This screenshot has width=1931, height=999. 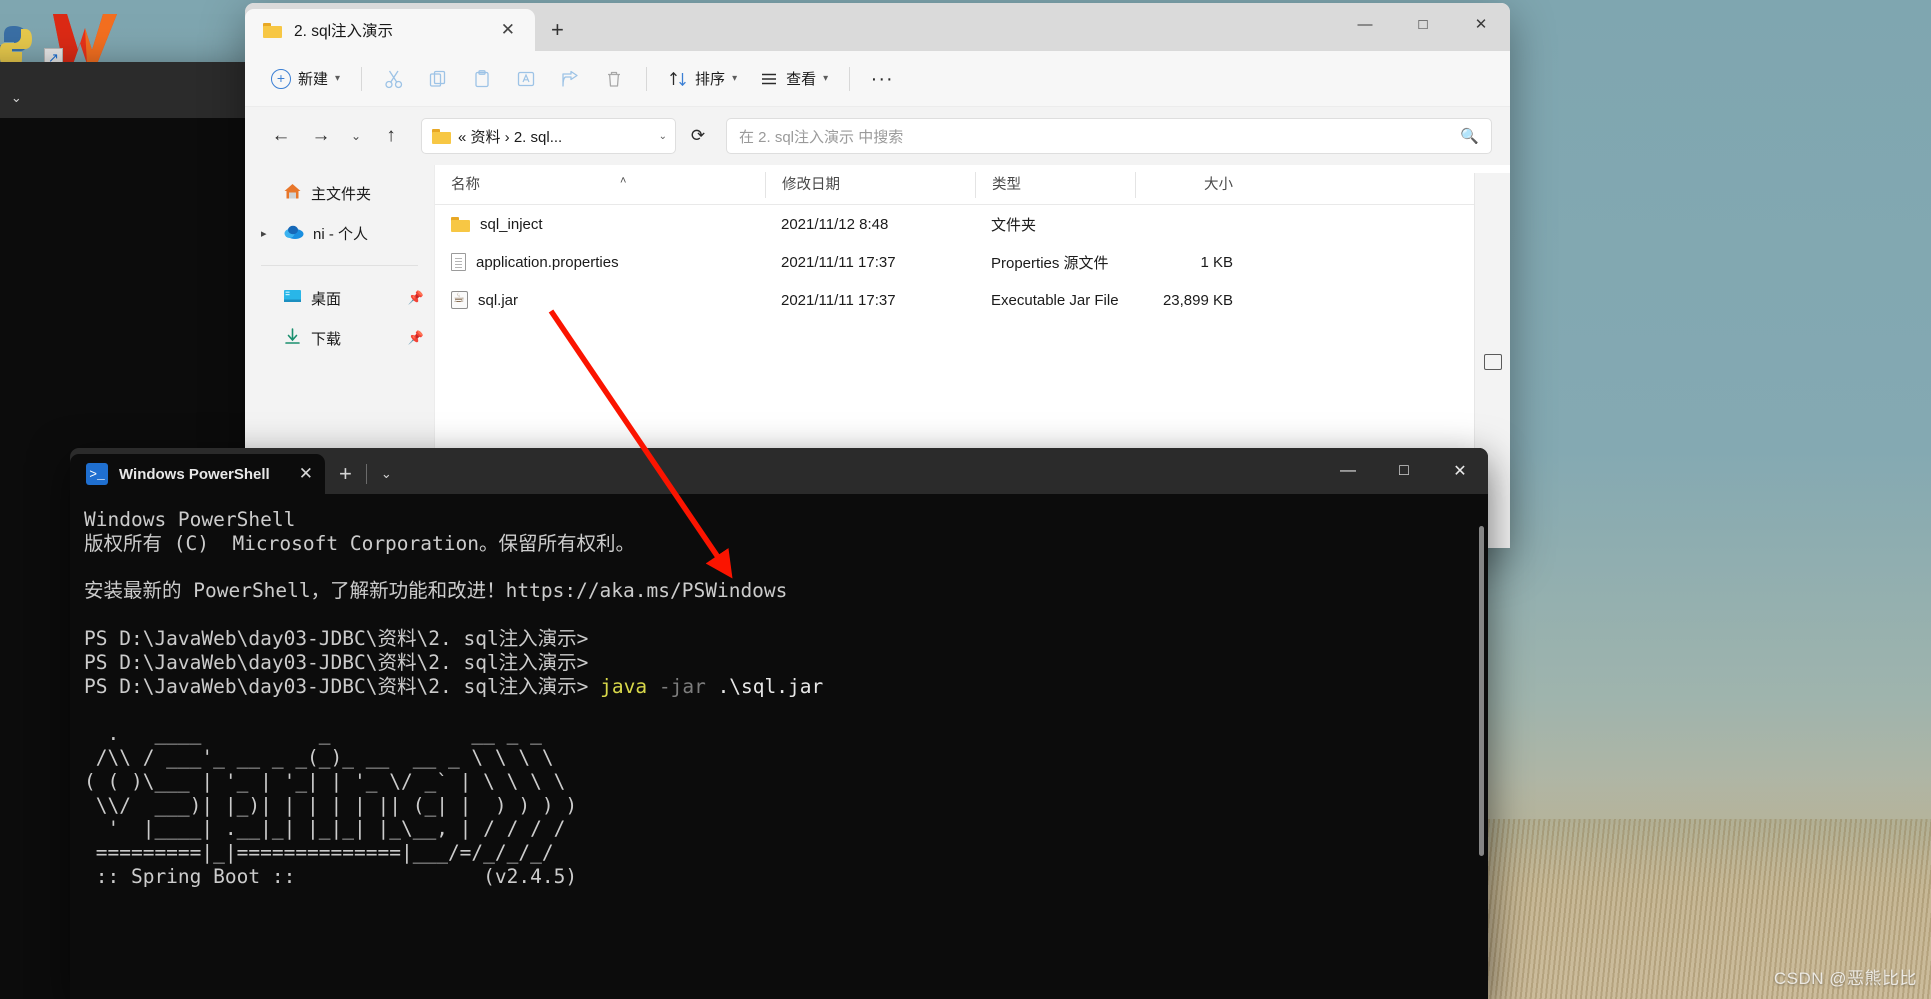 I want to click on column-header-3: 大小, so click(x=1190, y=184).